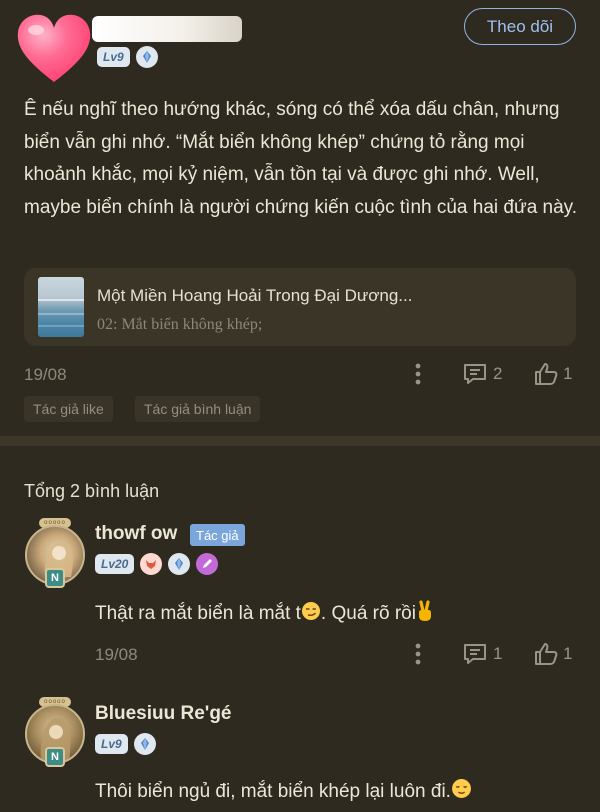  I want to click on commenter-badges: Lv20, so click(157, 564).